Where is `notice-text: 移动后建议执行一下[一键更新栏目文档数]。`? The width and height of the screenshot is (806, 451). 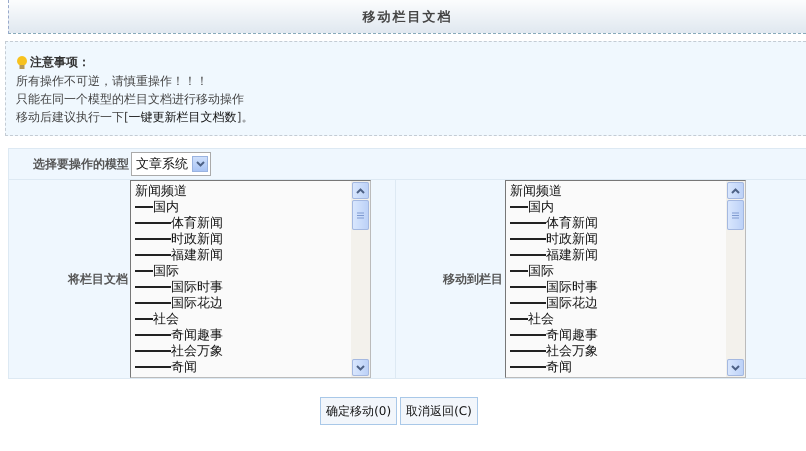 notice-text: 移动后建议执行一下[一键更新栏目文档数]。 is located at coordinates (135, 117).